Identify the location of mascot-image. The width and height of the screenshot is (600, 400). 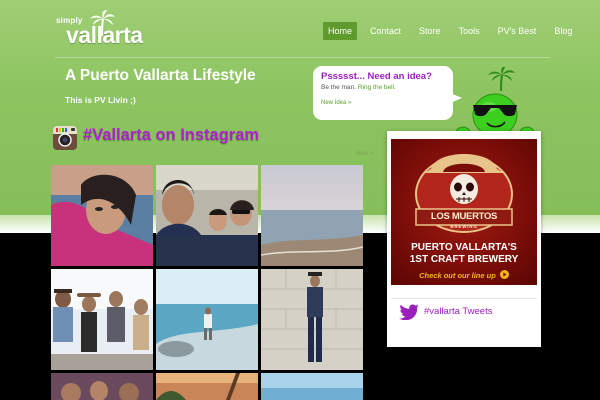
(495, 103).